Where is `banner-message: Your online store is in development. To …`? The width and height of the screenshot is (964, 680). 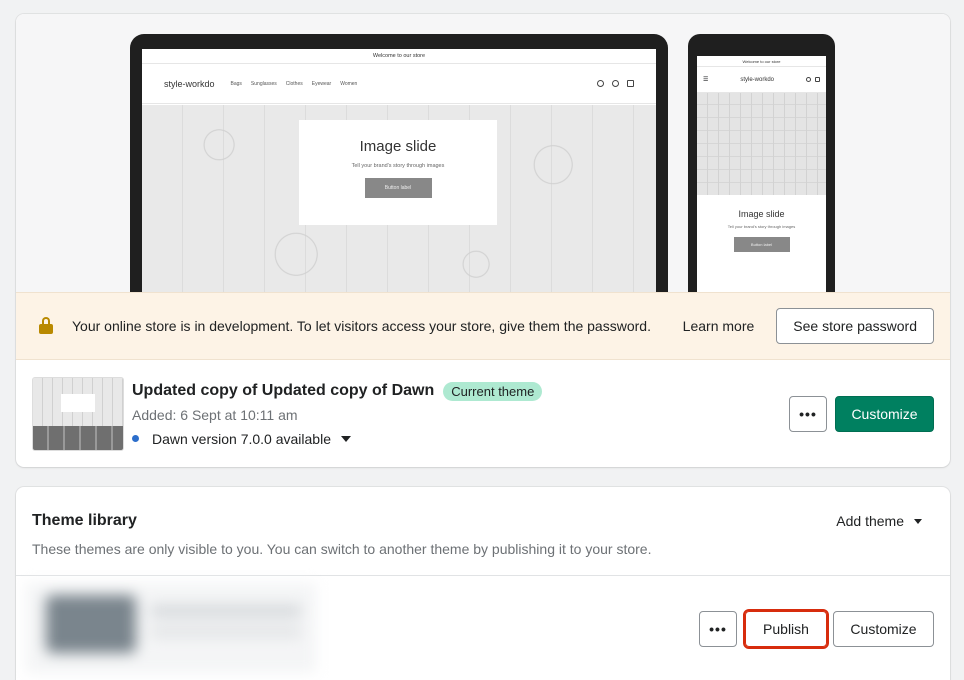 banner-message: Your online store is in development. To … is located at coordinates (361, 326).